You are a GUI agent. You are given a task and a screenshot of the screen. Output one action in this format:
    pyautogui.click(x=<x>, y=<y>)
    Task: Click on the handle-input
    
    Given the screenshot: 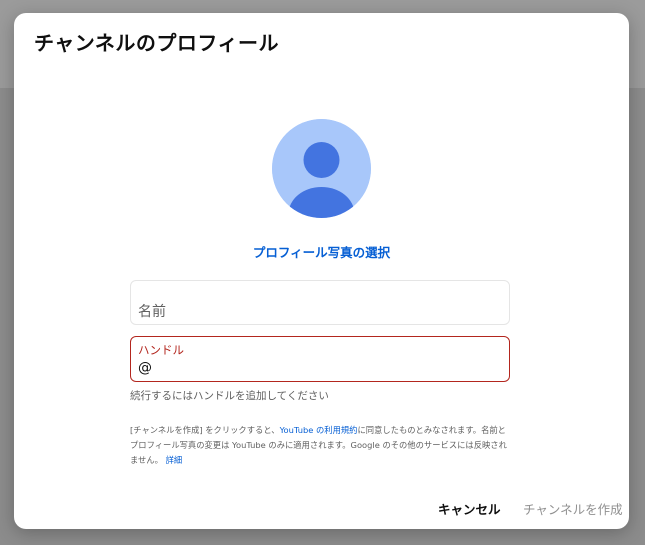 What is the action you would take?
    pyautogui.click(x=325, y=368)
    